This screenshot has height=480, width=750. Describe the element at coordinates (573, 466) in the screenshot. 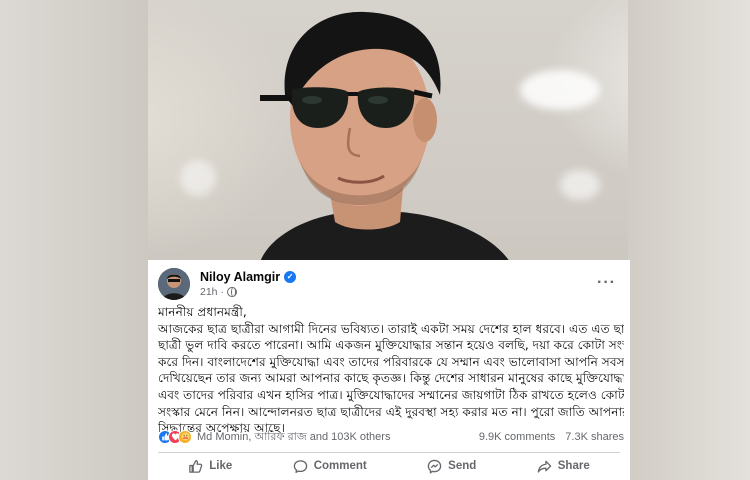

I see `share-label: Share` at that location.